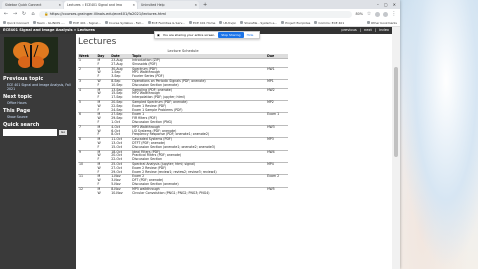 Image resolution: width=478 pixels, height=269 pixels. Describe the element at coordinates (378, 4) in the screenshot. I see `minimize-icon: –` at that location.